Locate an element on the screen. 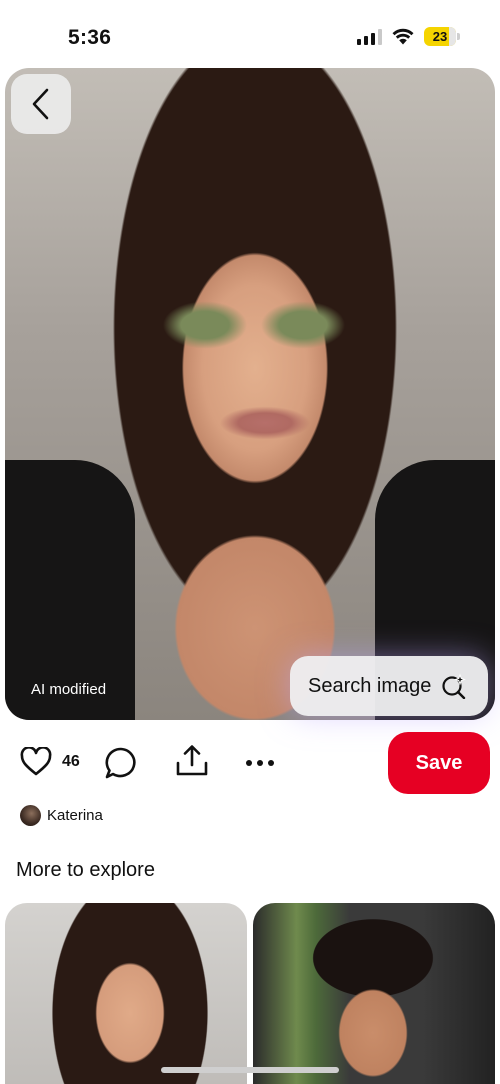 The height and width of the screenshot is (1084, 500). more-icon is located at coordinates (260, 763).